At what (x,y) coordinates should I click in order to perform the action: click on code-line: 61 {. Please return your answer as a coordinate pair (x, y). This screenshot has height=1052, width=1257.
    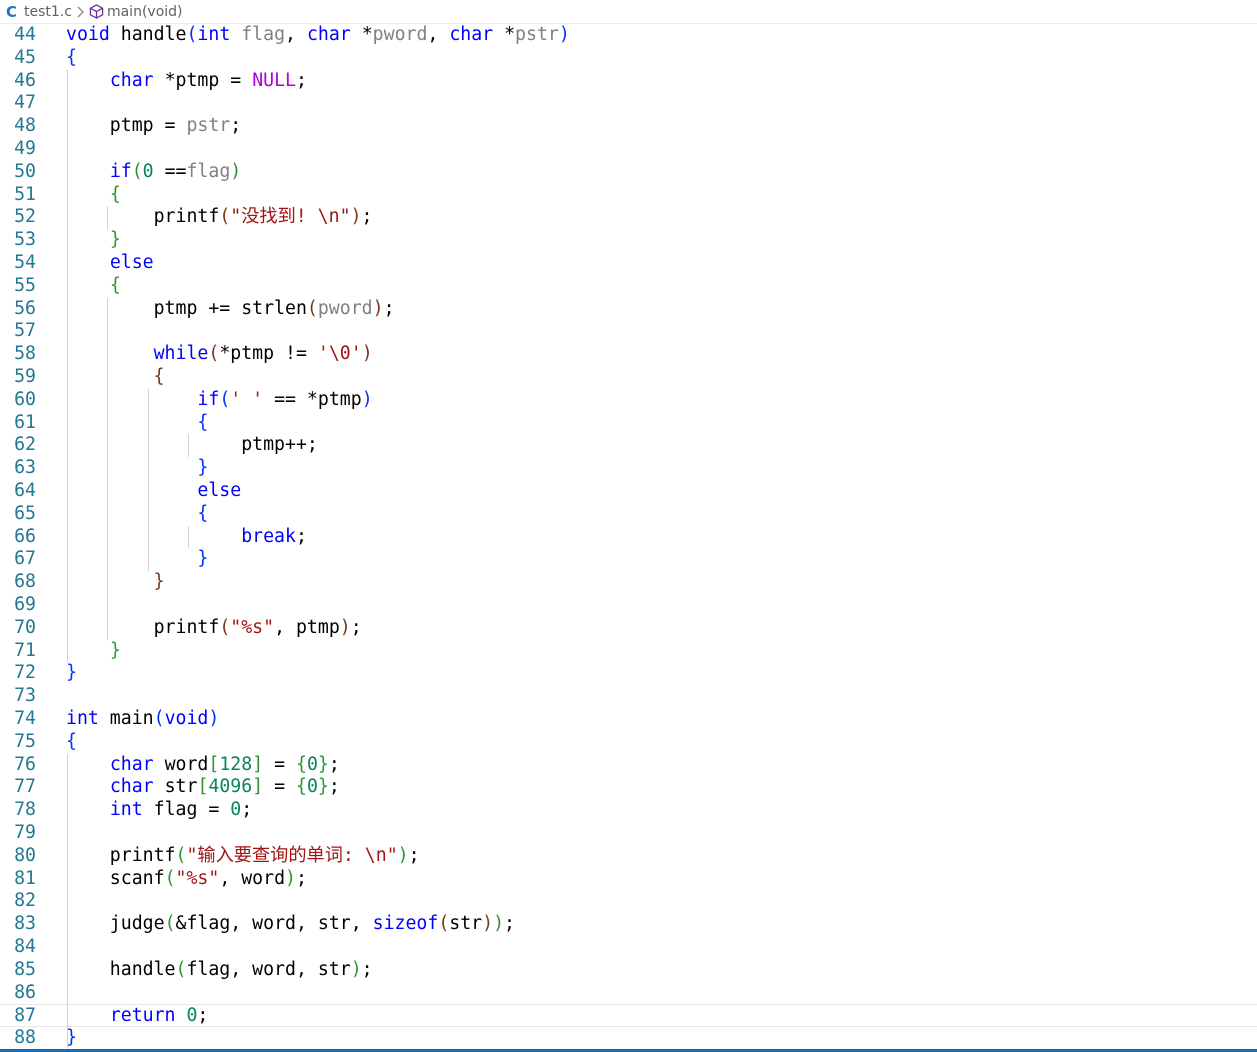
    Looking at the image, I should click on (628, 423).